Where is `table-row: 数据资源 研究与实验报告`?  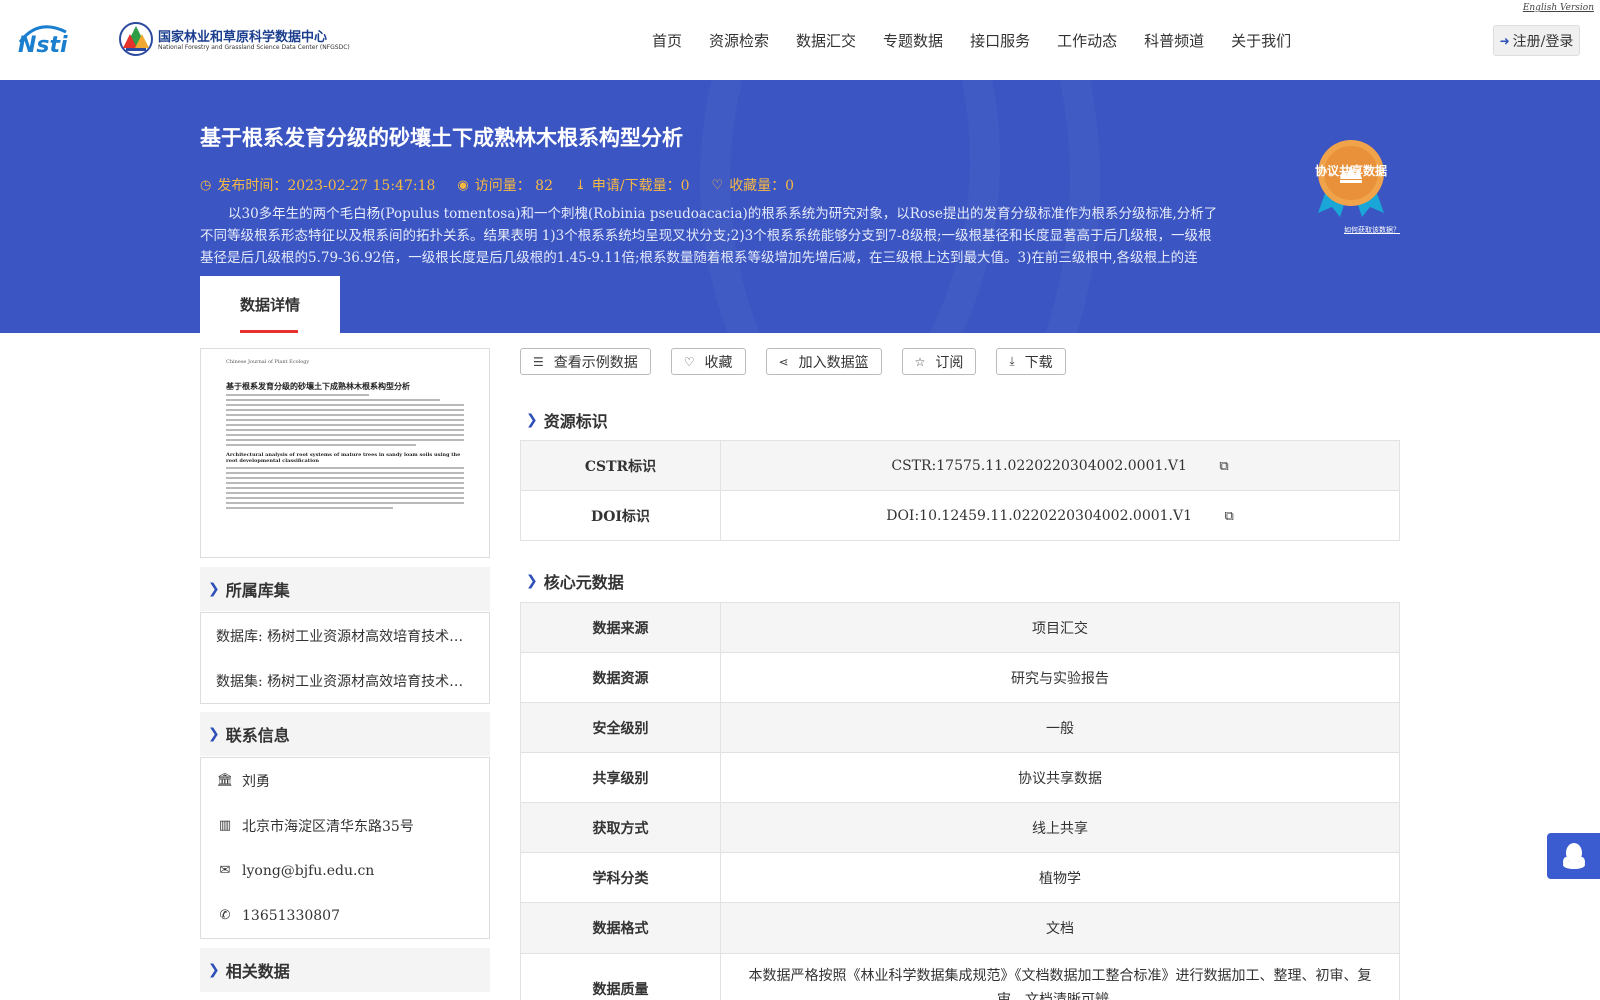
table-row: 数据资源 研究与实验报告 is located at coordinates (960, 677).